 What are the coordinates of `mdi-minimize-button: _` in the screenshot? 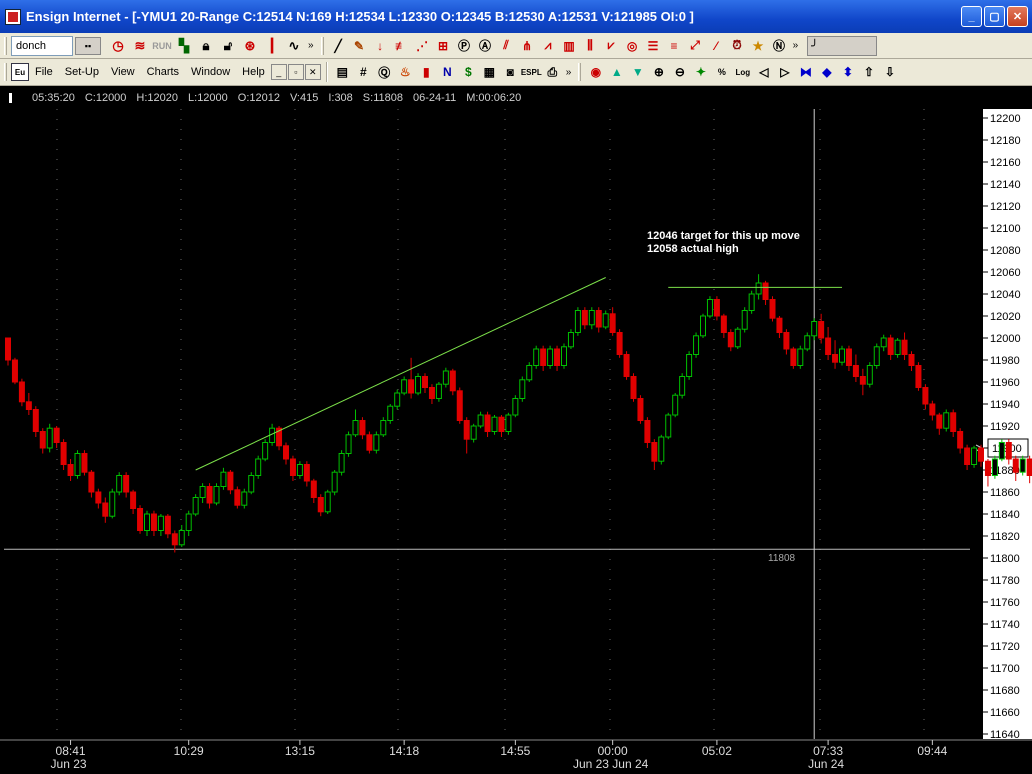 It's located at (278, 72).